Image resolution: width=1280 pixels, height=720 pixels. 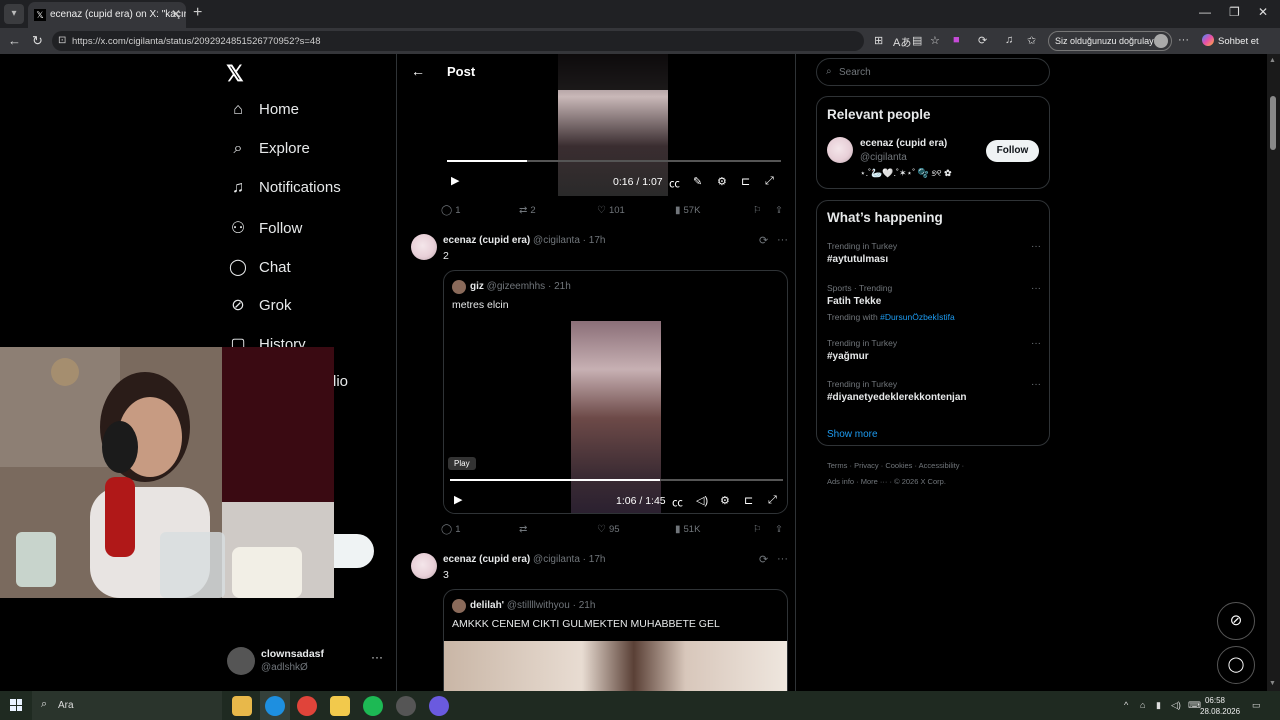 What do you see at coordinates (1256, 705) in the screenshot?
I see `notifications-icon: ▭` at bounding box center [1256, 705].